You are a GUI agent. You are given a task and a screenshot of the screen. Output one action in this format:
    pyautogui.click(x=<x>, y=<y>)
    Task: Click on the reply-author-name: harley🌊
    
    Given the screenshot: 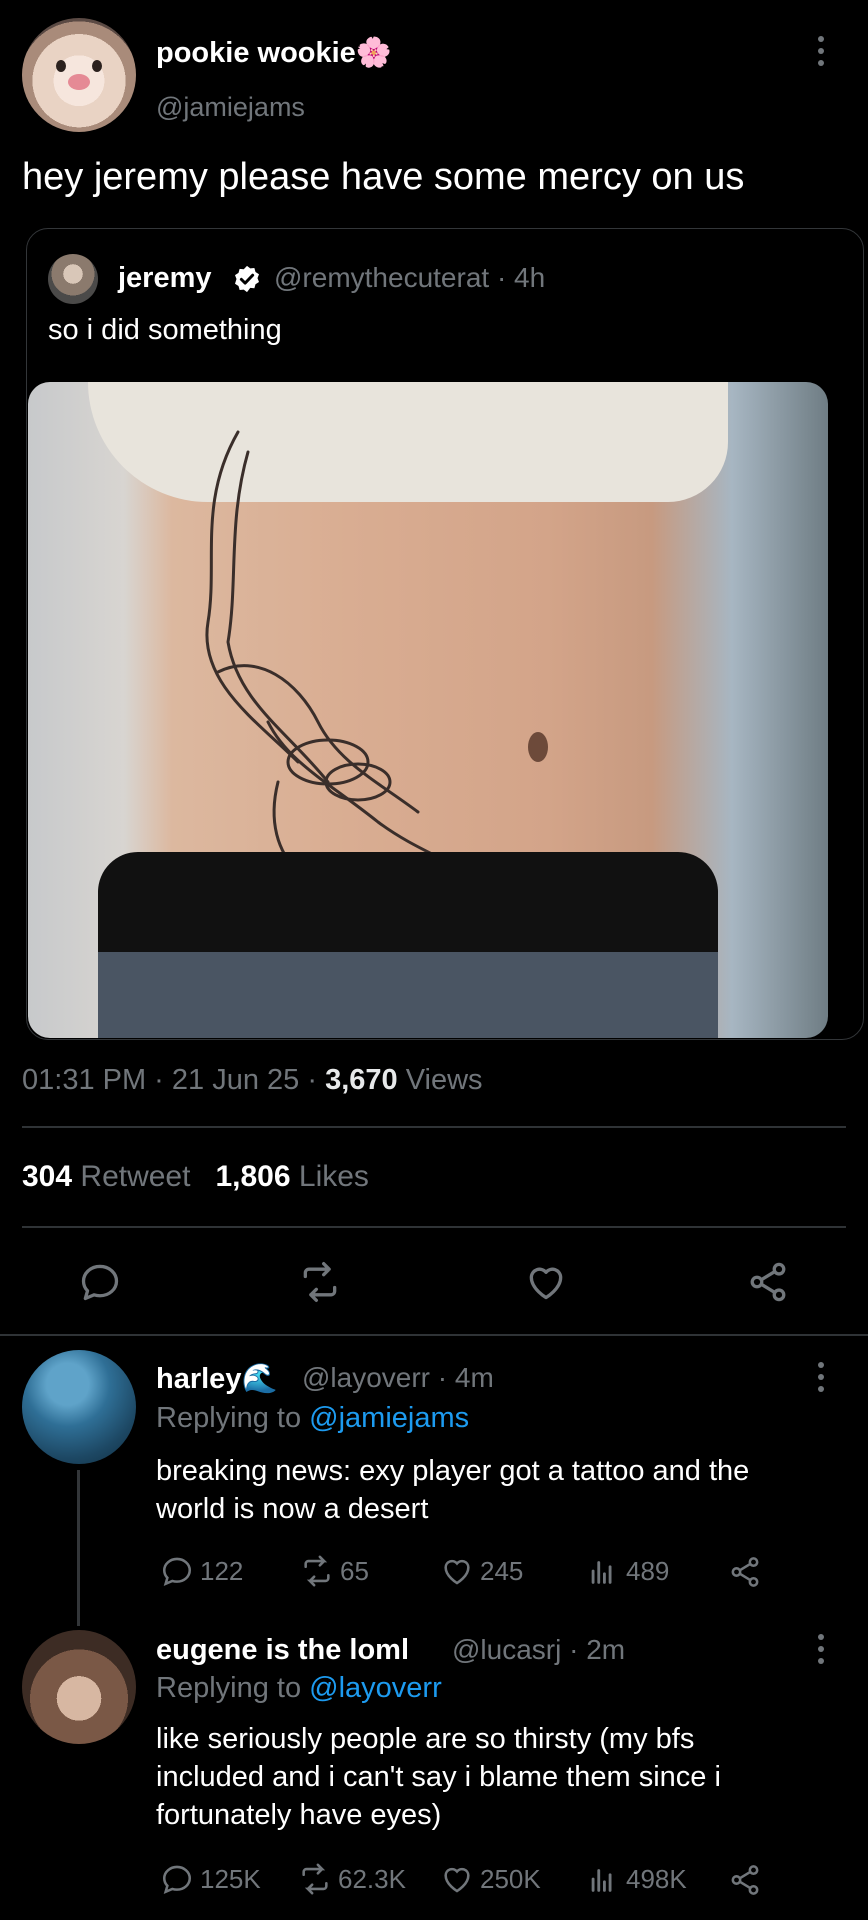 What is the action you would take?
    pyautogui.click(x=217, y=1379)
    